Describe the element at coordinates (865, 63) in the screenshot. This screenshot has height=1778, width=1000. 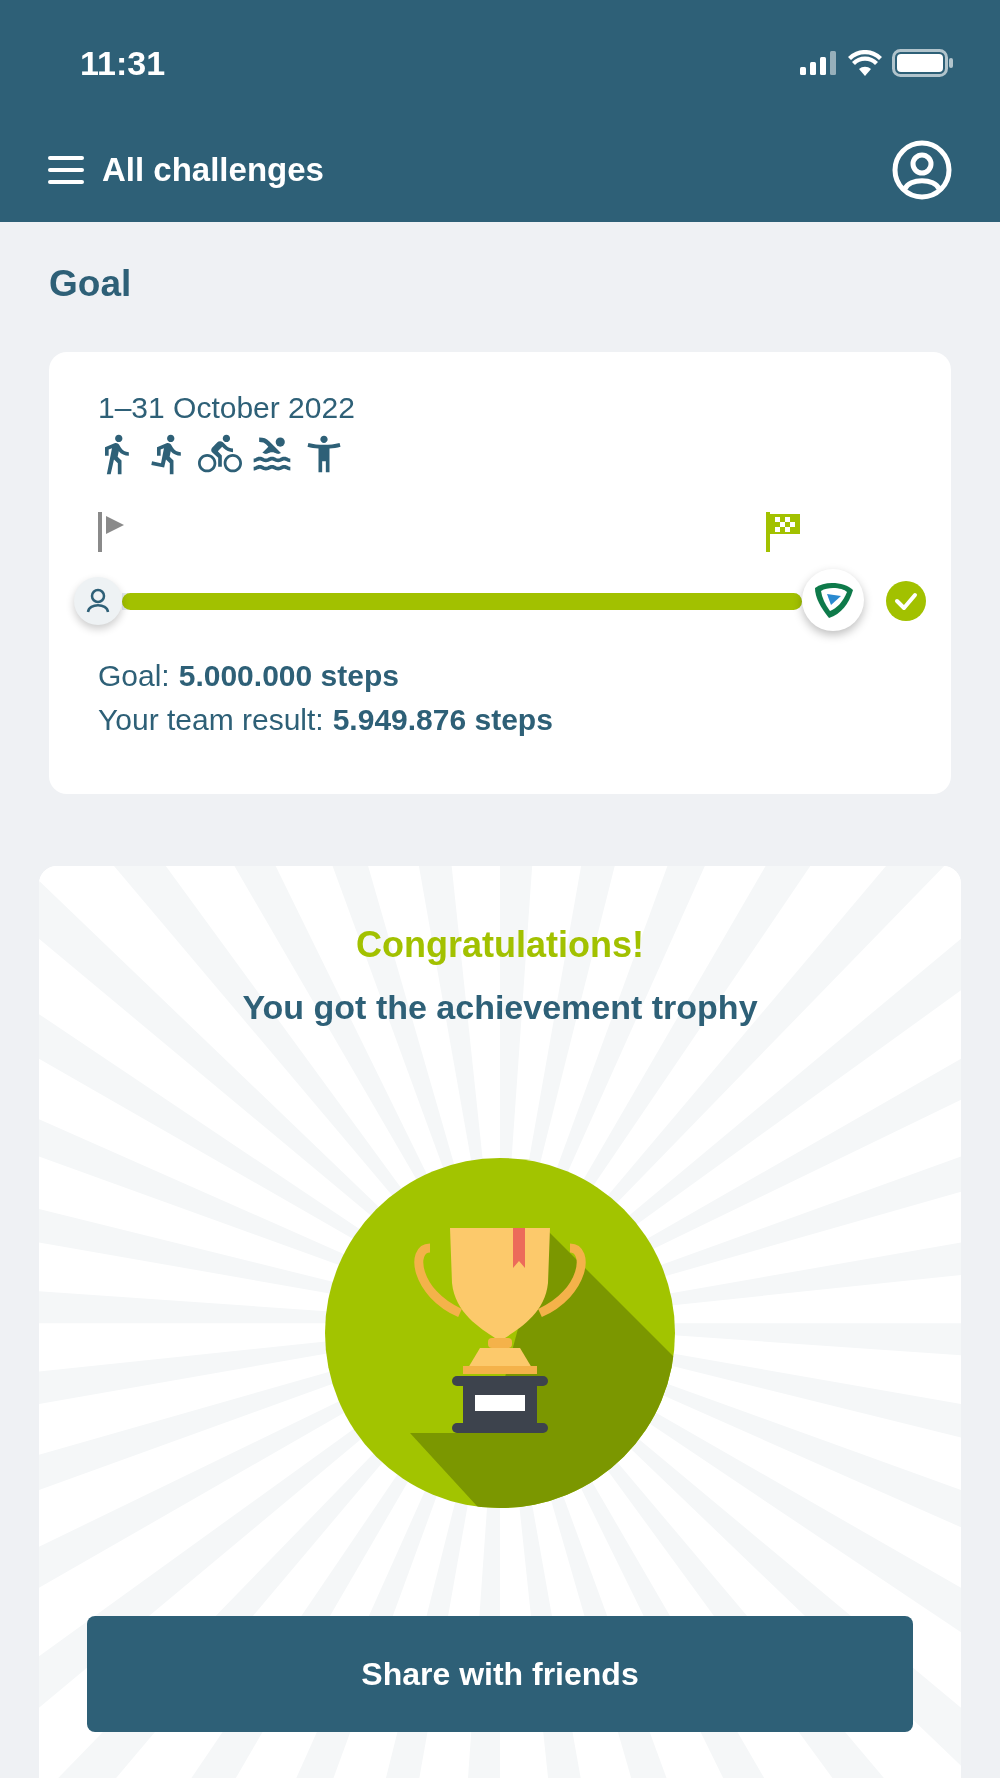
I see `wifi-icon` at that location.